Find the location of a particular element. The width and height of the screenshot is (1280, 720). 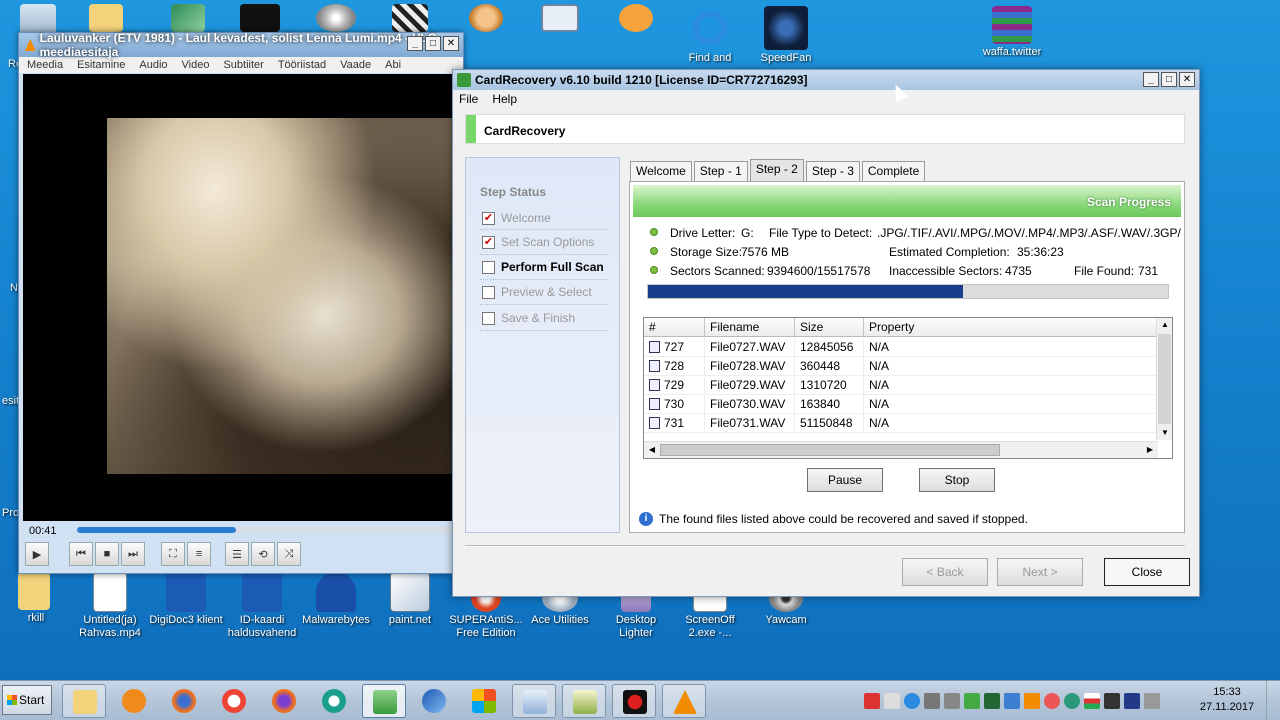

next-icon: ⏭ is located at coordinates (133, 554).